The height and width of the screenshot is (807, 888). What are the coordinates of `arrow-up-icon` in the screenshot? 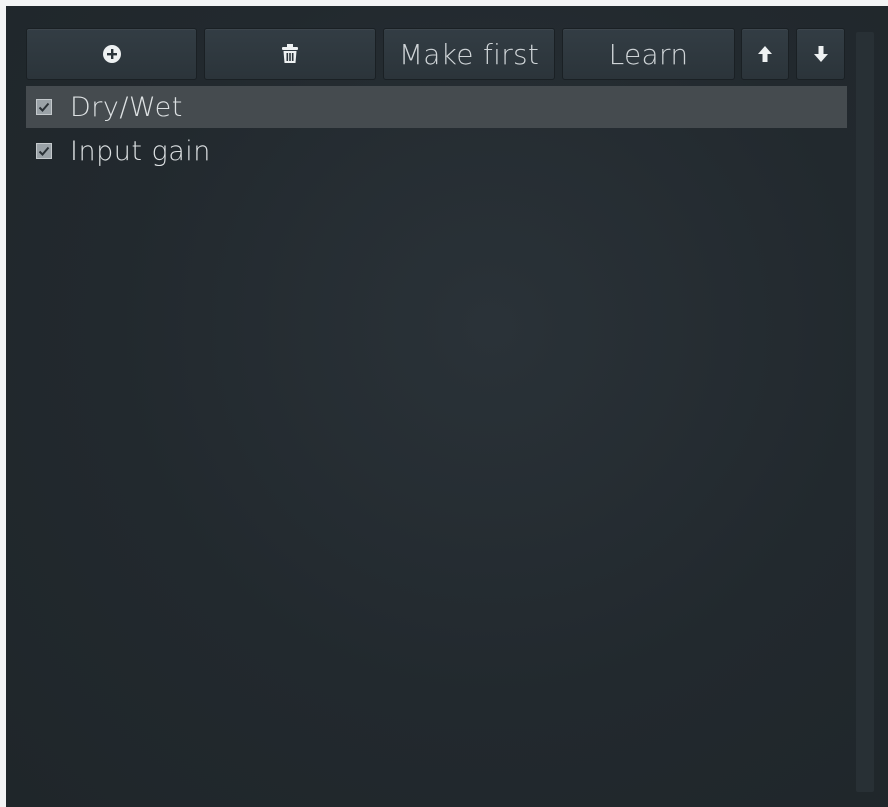 It's located at (765, 54).